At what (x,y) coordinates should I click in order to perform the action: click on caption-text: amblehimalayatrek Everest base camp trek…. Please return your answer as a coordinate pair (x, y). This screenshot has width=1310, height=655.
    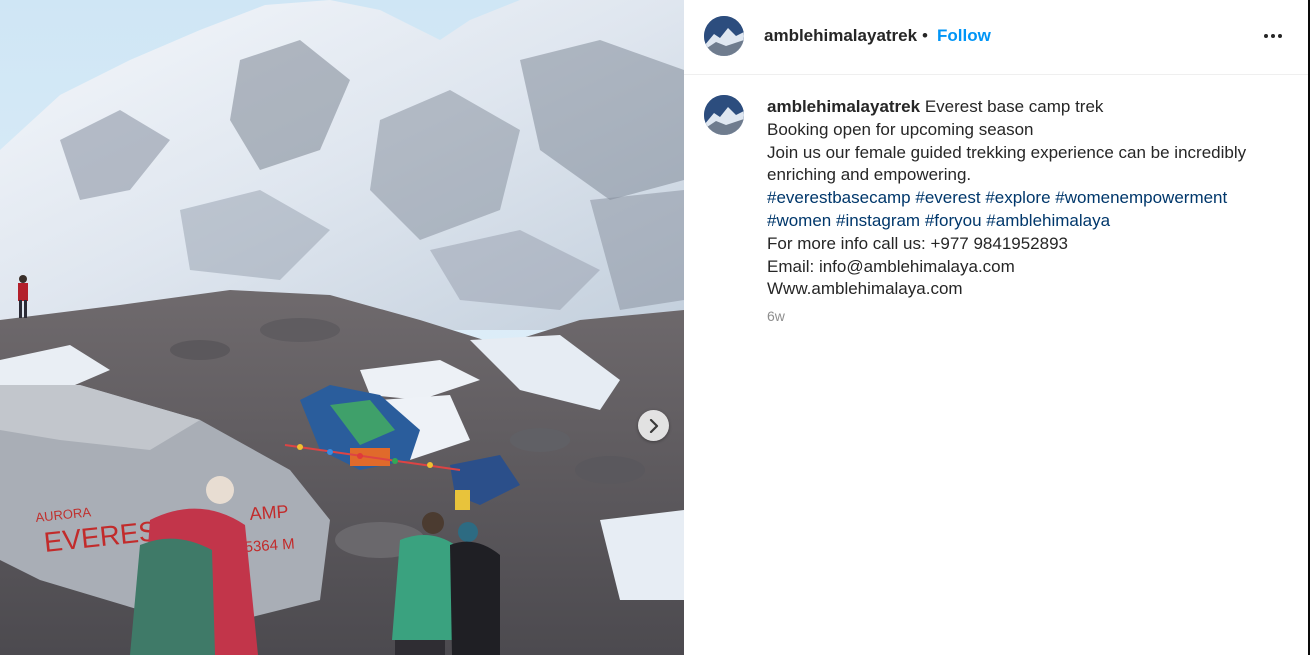
    Looking at the image, I should click on (1027, 198).